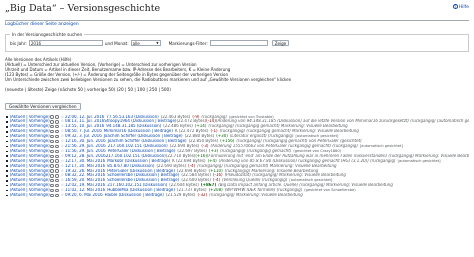 The width and height of the screenshot is (474, 257). I want to click on diff-links: (Aktuell | Vorherige), so click(30, 195).